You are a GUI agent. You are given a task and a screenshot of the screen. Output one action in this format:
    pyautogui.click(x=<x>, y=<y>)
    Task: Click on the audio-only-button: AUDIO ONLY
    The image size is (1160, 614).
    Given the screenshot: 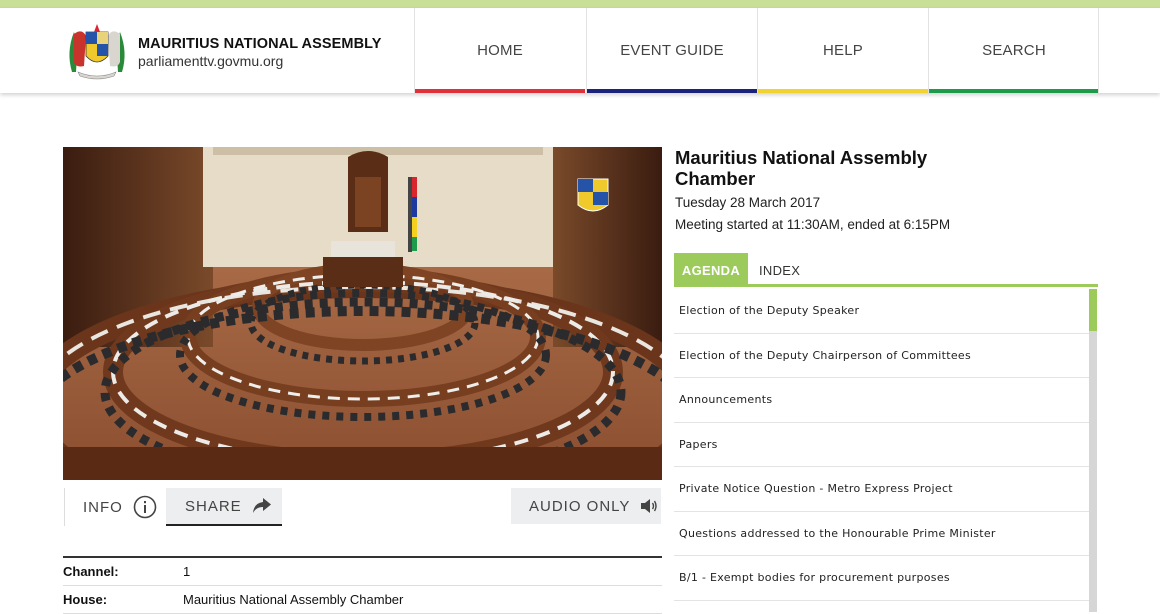 What is the action you would take?
    pyautogui.click(x=586, y=506)
    